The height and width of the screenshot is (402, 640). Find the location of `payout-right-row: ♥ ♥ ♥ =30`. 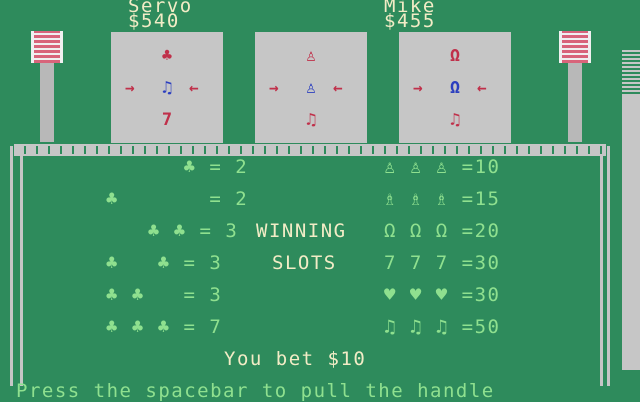

payout-right-row: ♥ ♥ ♥ =30 is located at coordinates (442, 295).